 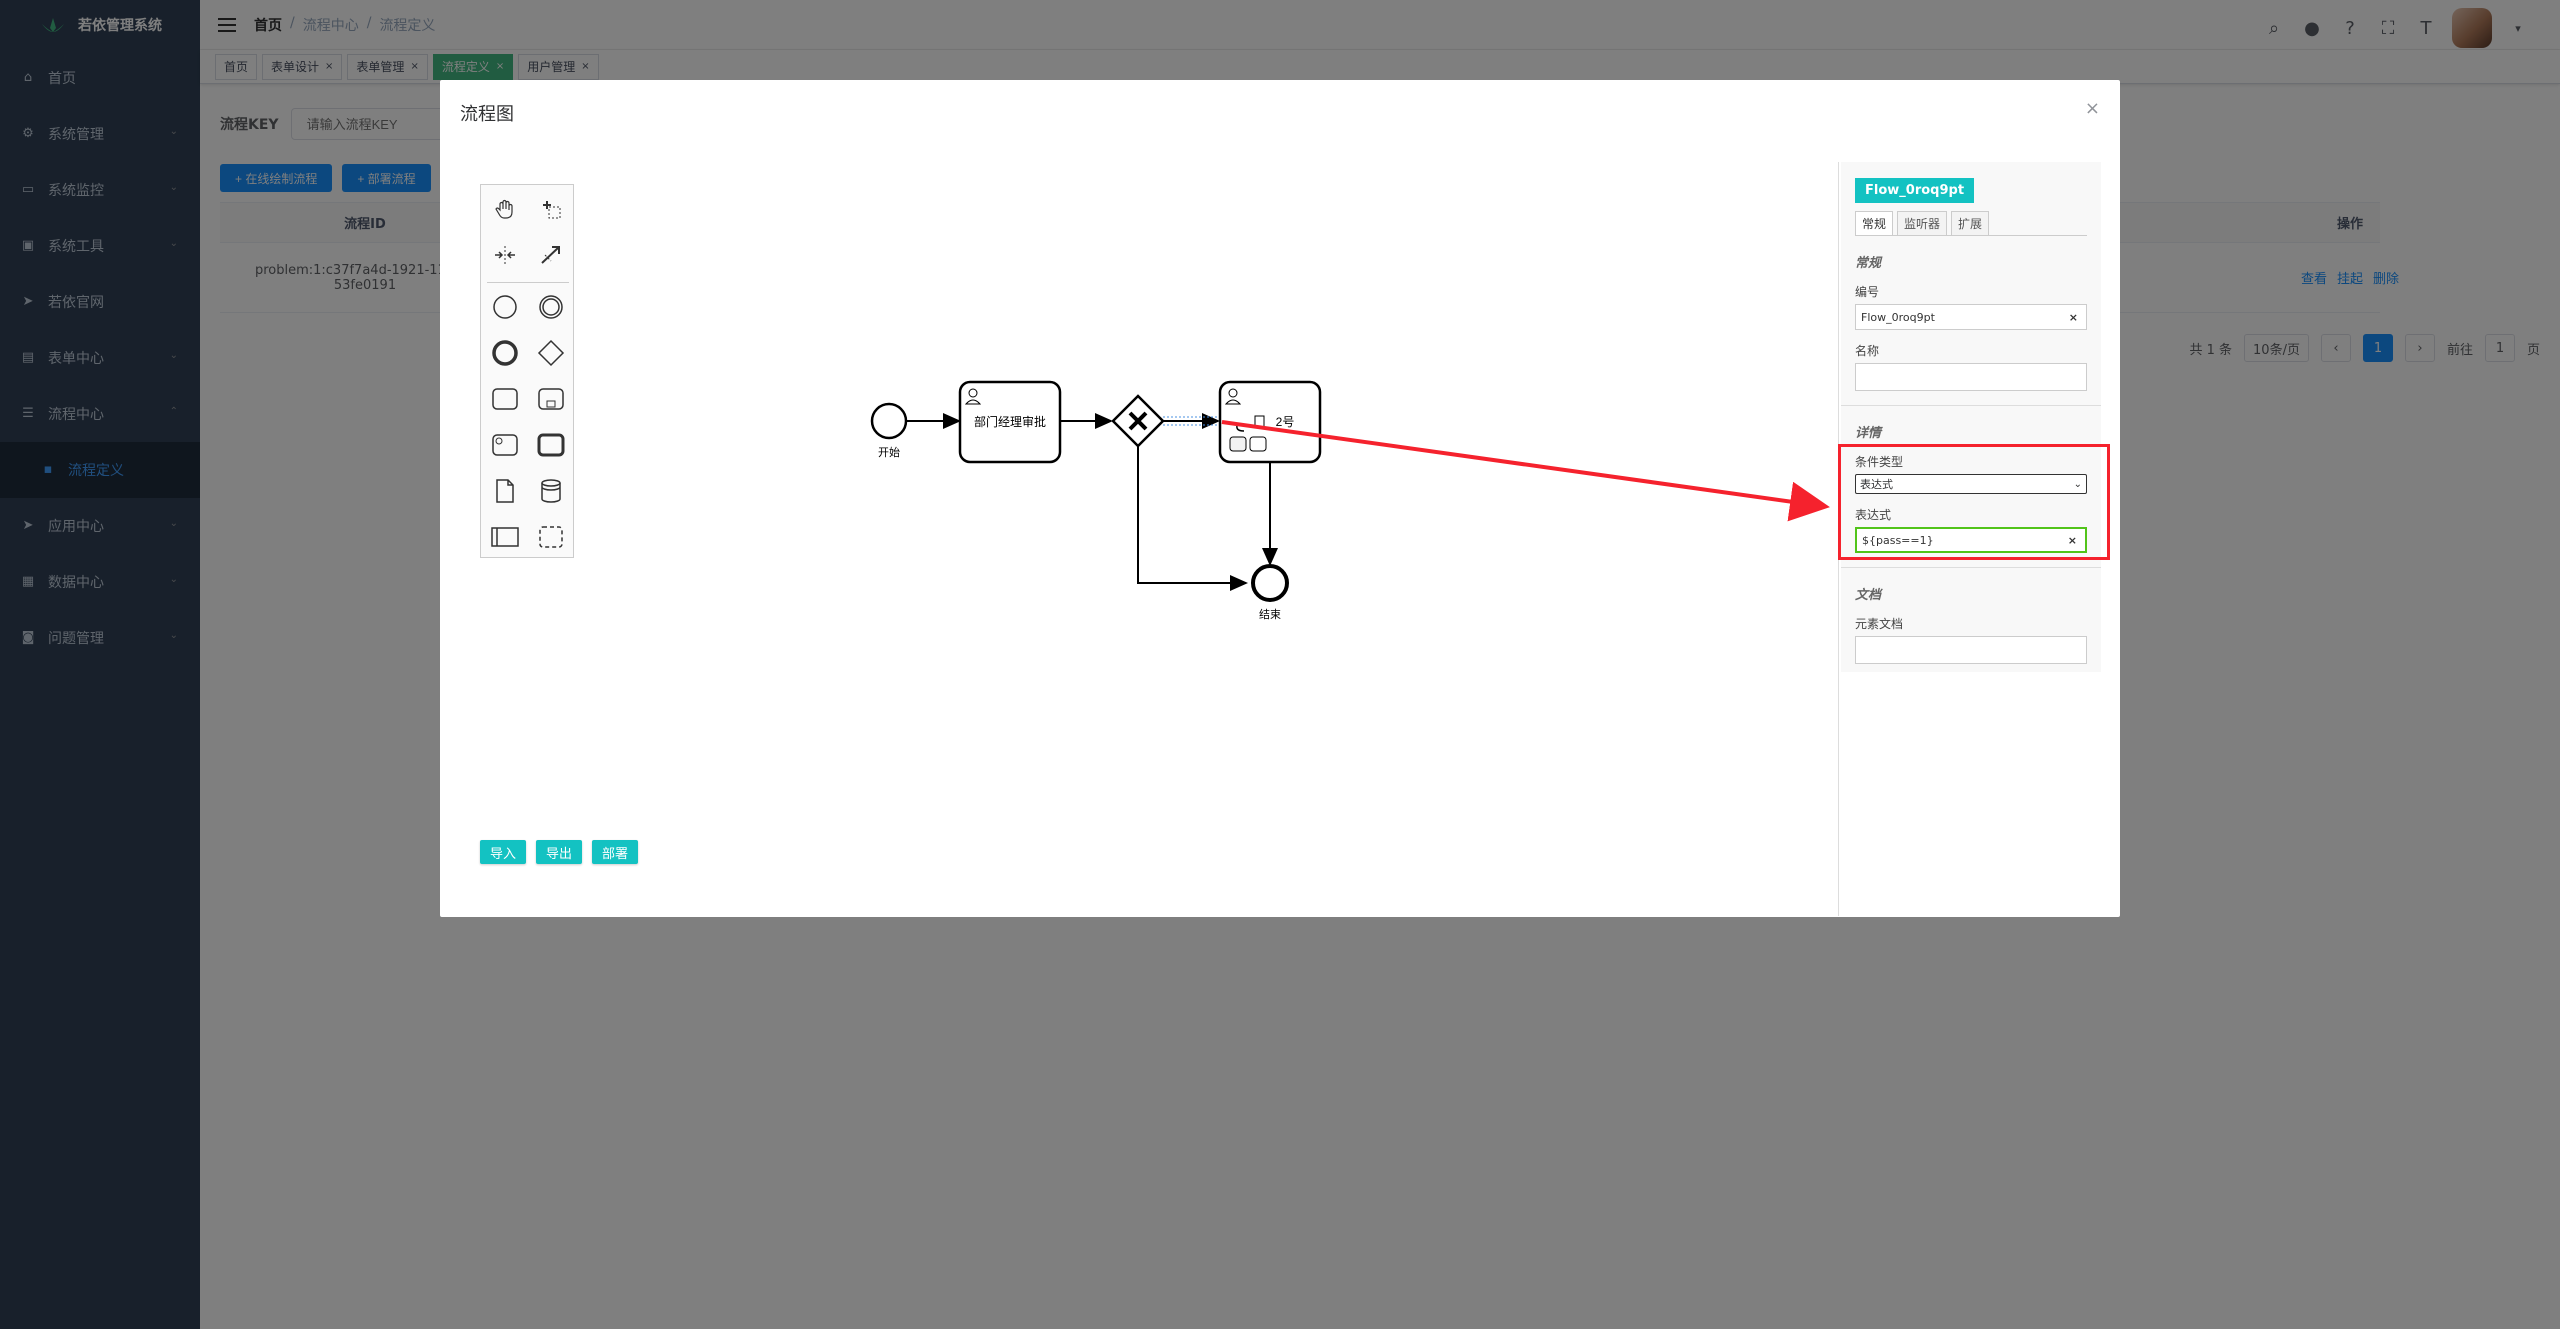 I want to click on annotation-overlay, so click(x=1525, y=471).